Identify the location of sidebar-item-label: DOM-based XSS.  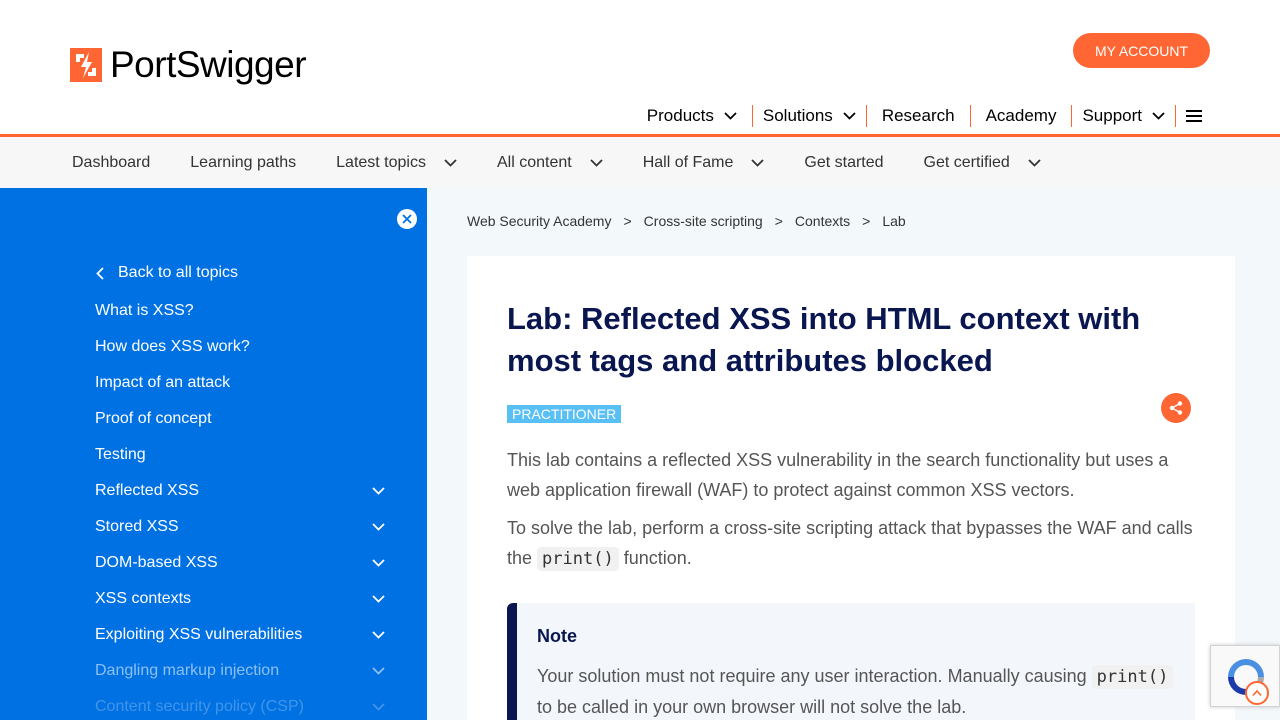
(156, 562).